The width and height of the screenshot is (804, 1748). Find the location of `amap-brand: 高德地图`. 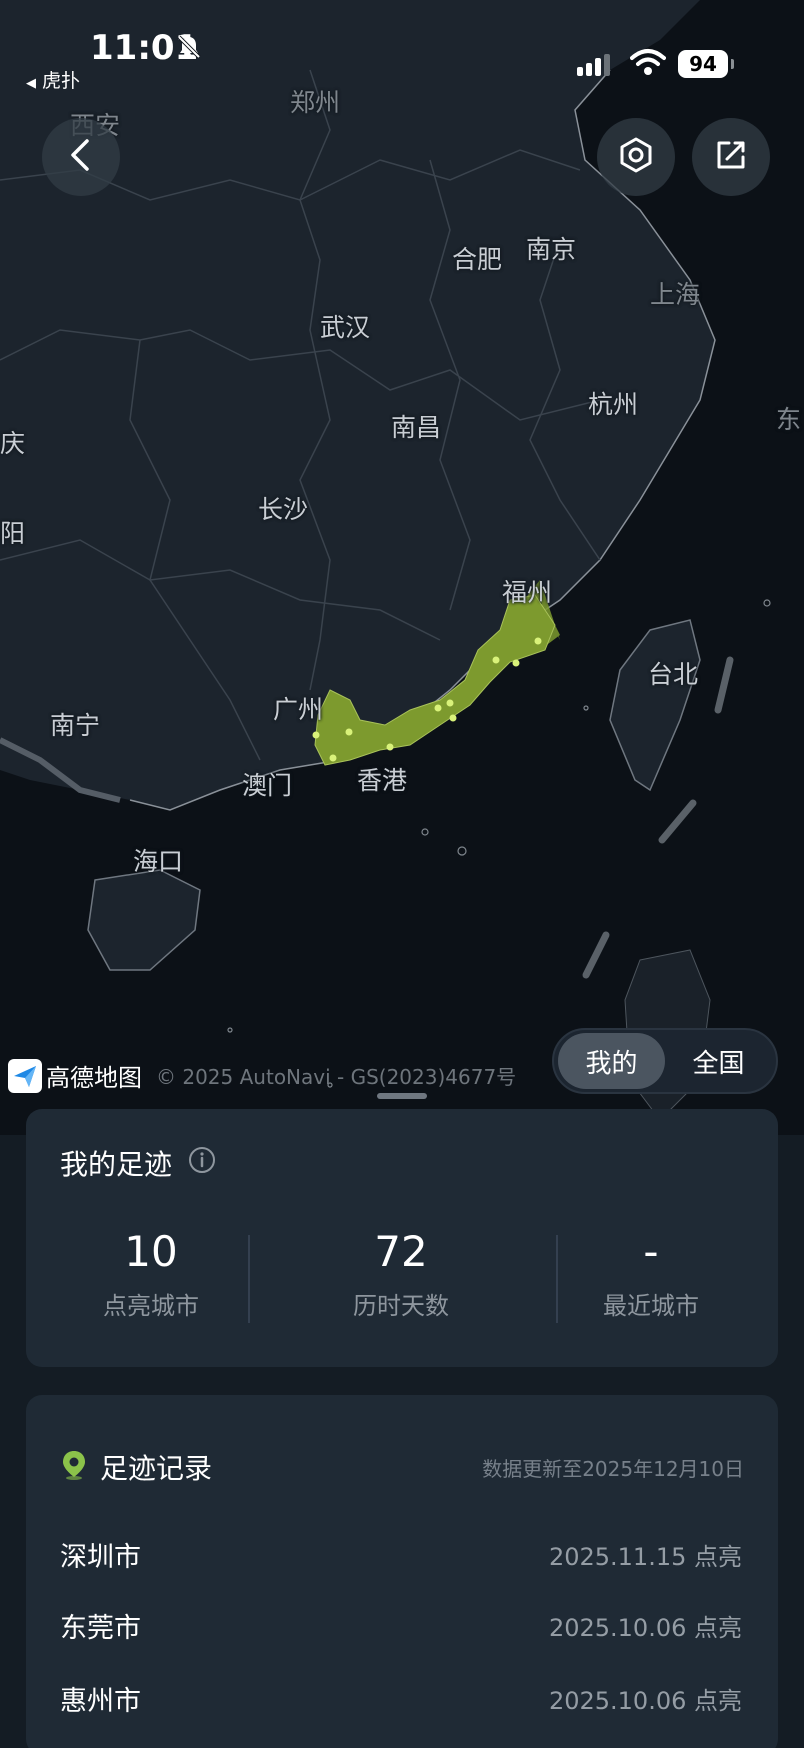

amap-brand: 高德地图 is located at coordinates (94, 1078).